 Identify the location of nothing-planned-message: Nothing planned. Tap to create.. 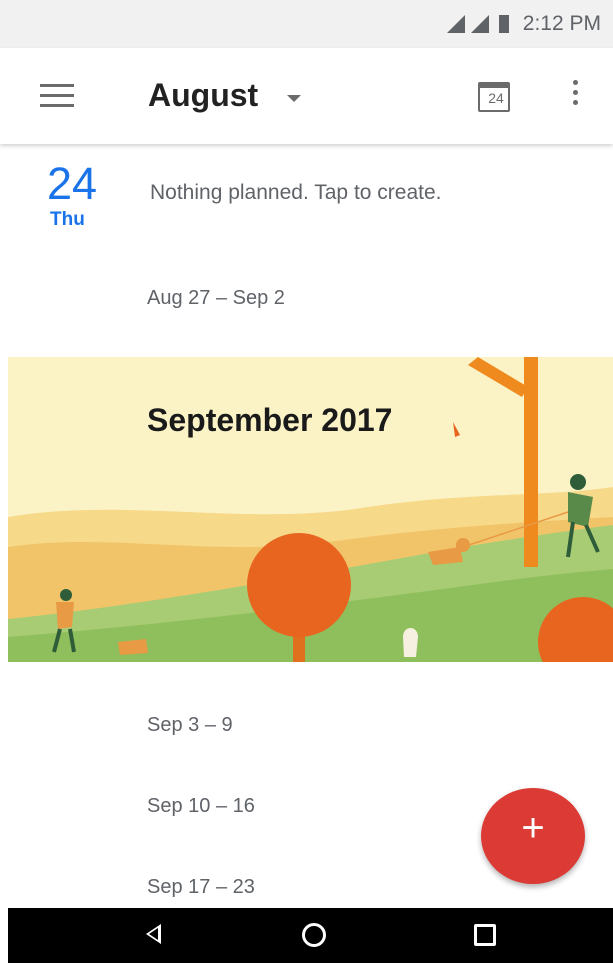
(296, 193).